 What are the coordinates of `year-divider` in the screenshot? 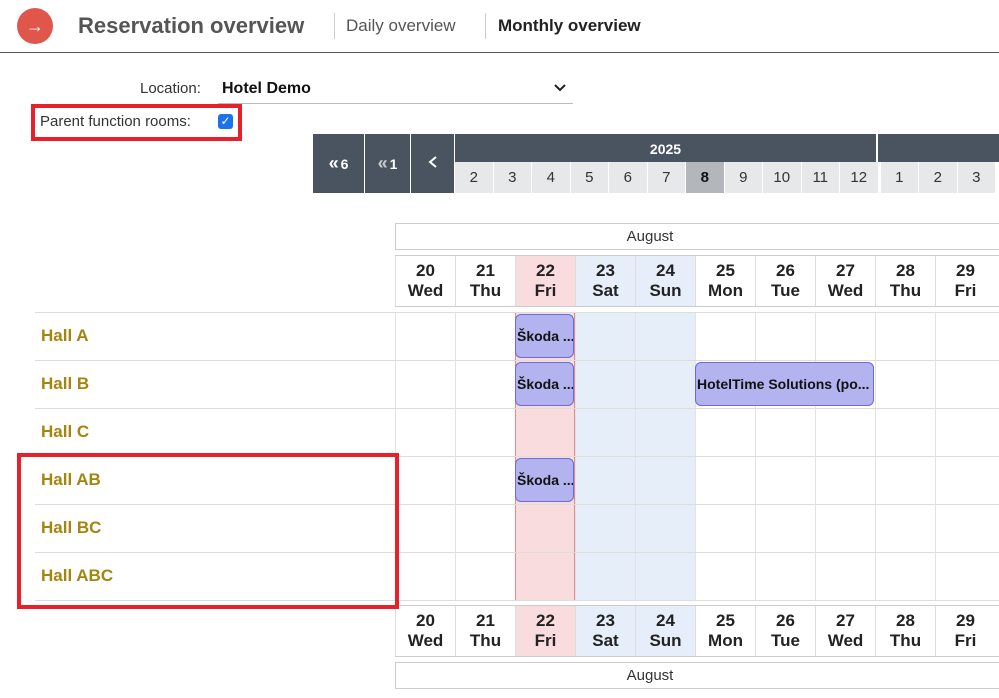 It's located at (877, 148).